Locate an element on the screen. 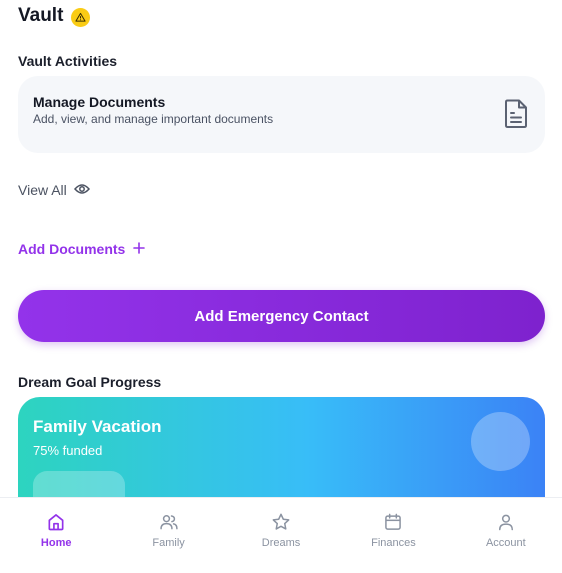 Image resolution: width=562 pixels, height=573 pixels. goal-funded-text: 75% funded is located at coordinates (68, 450).